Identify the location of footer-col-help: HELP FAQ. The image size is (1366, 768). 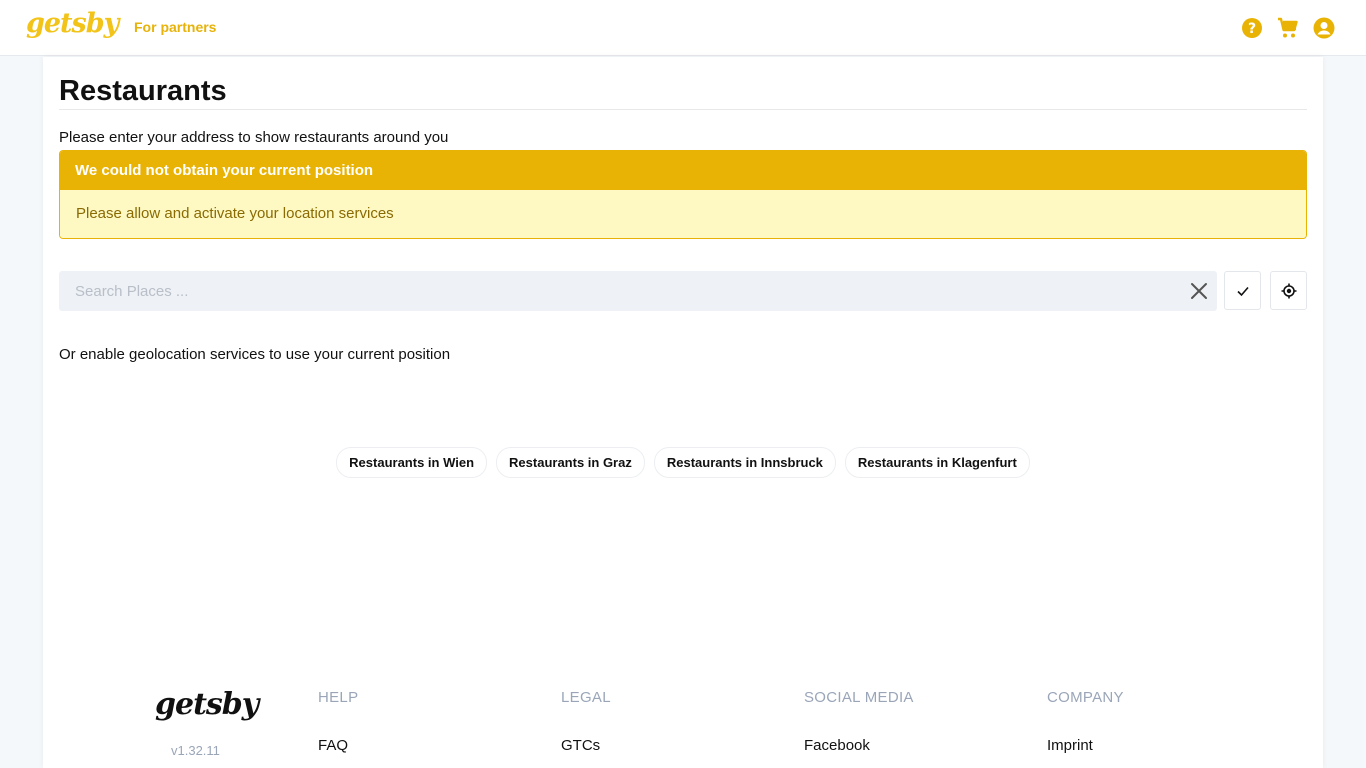
(338, 721).